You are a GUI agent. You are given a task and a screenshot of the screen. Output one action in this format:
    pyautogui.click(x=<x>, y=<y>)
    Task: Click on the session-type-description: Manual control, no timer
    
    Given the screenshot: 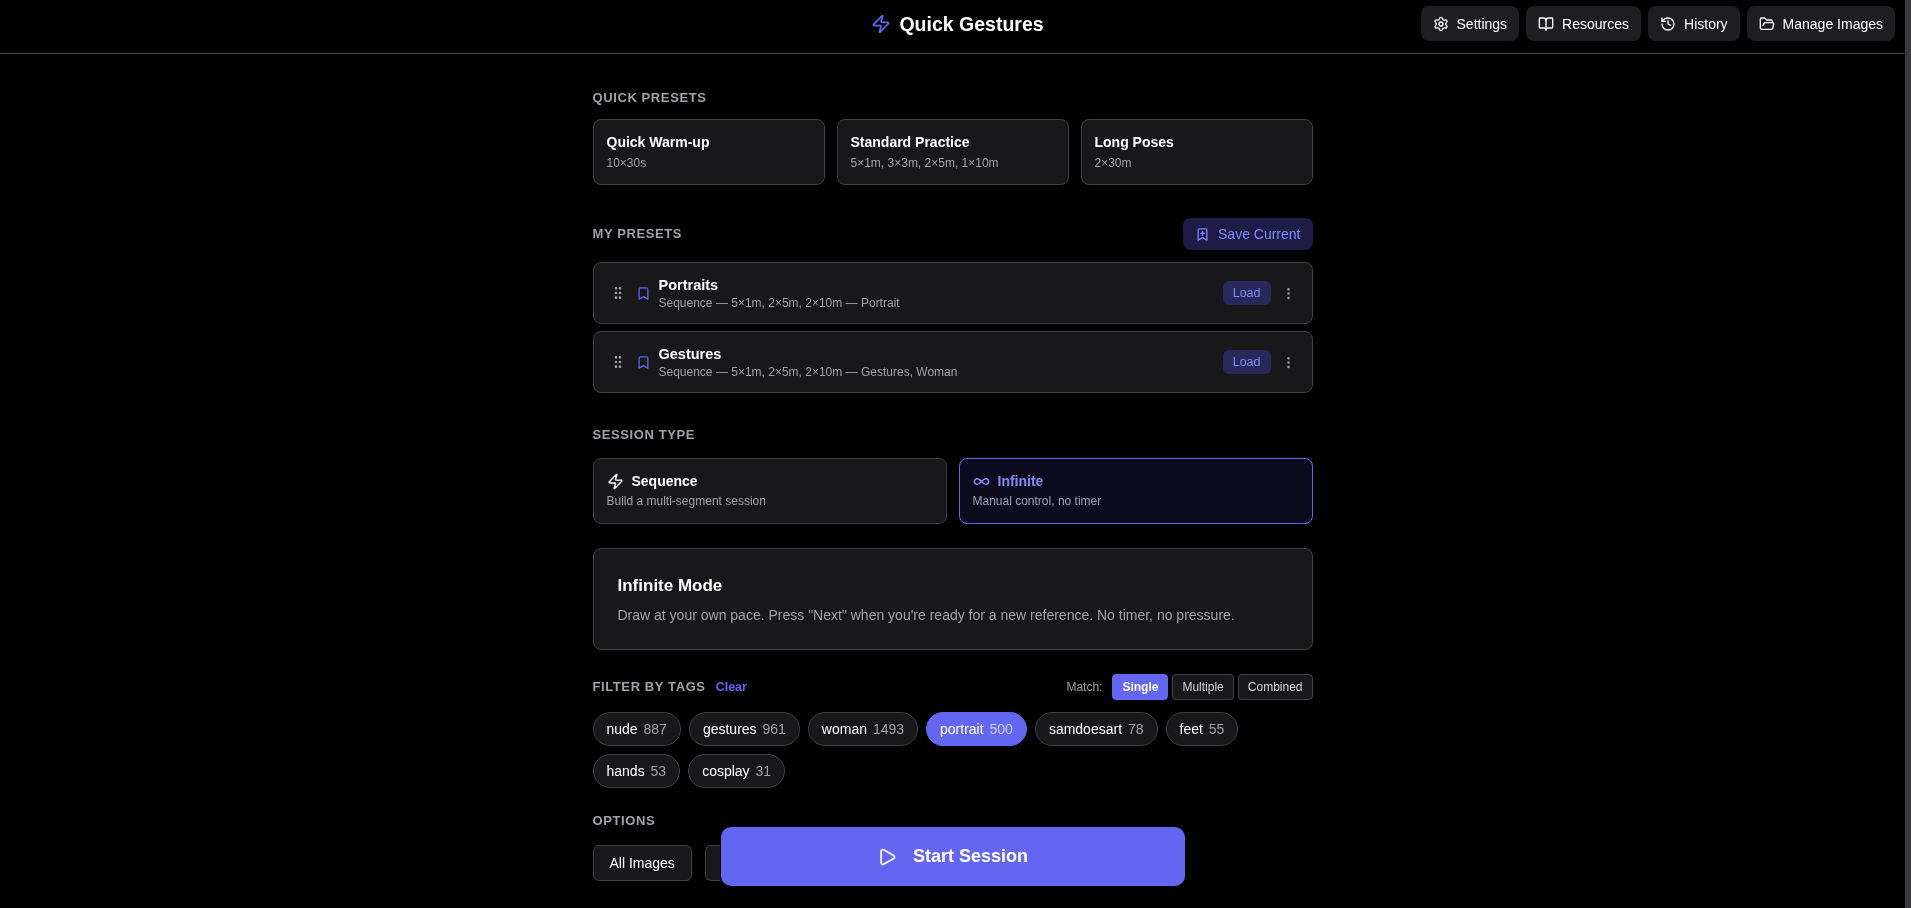 What is the action you would take?
    pyautogui.click(x=1037, y=501)
    